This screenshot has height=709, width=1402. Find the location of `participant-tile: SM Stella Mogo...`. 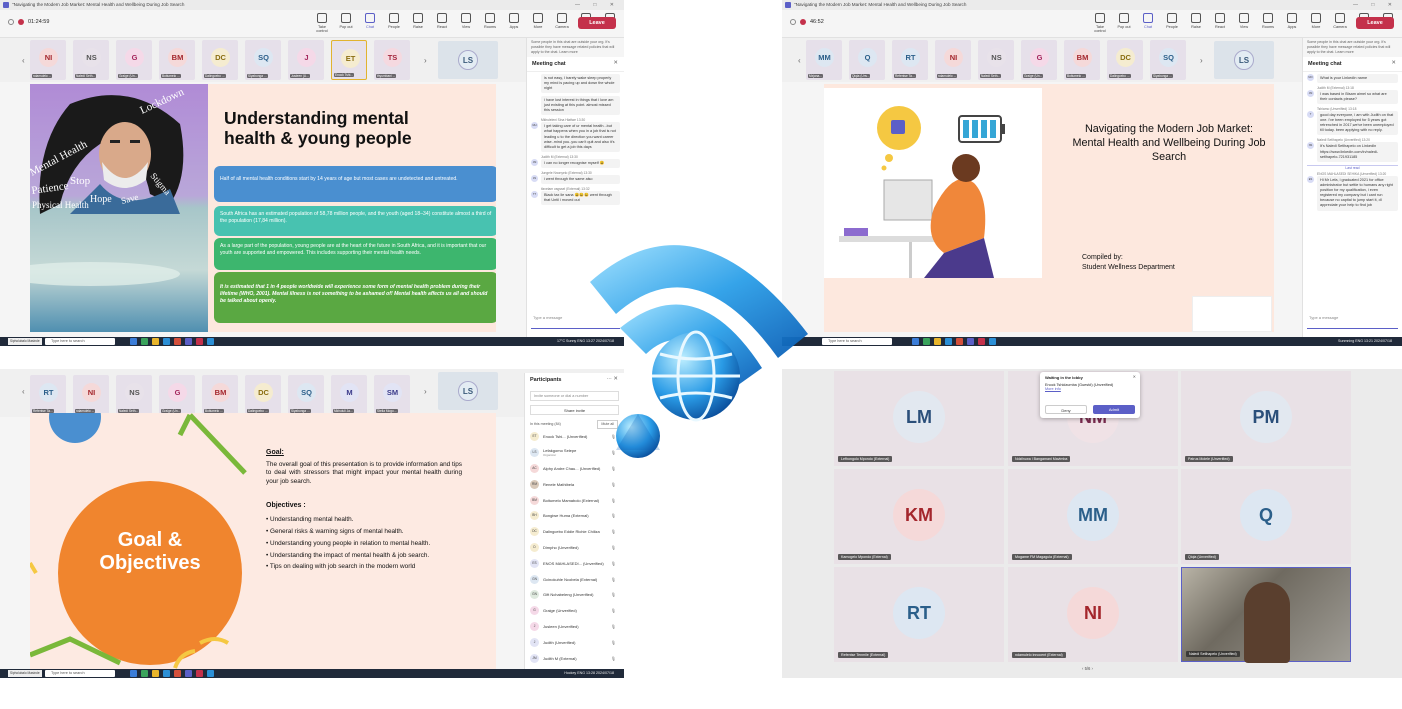

participant-tile: SM Stella Mogo... is located at coordinates (392, 395).